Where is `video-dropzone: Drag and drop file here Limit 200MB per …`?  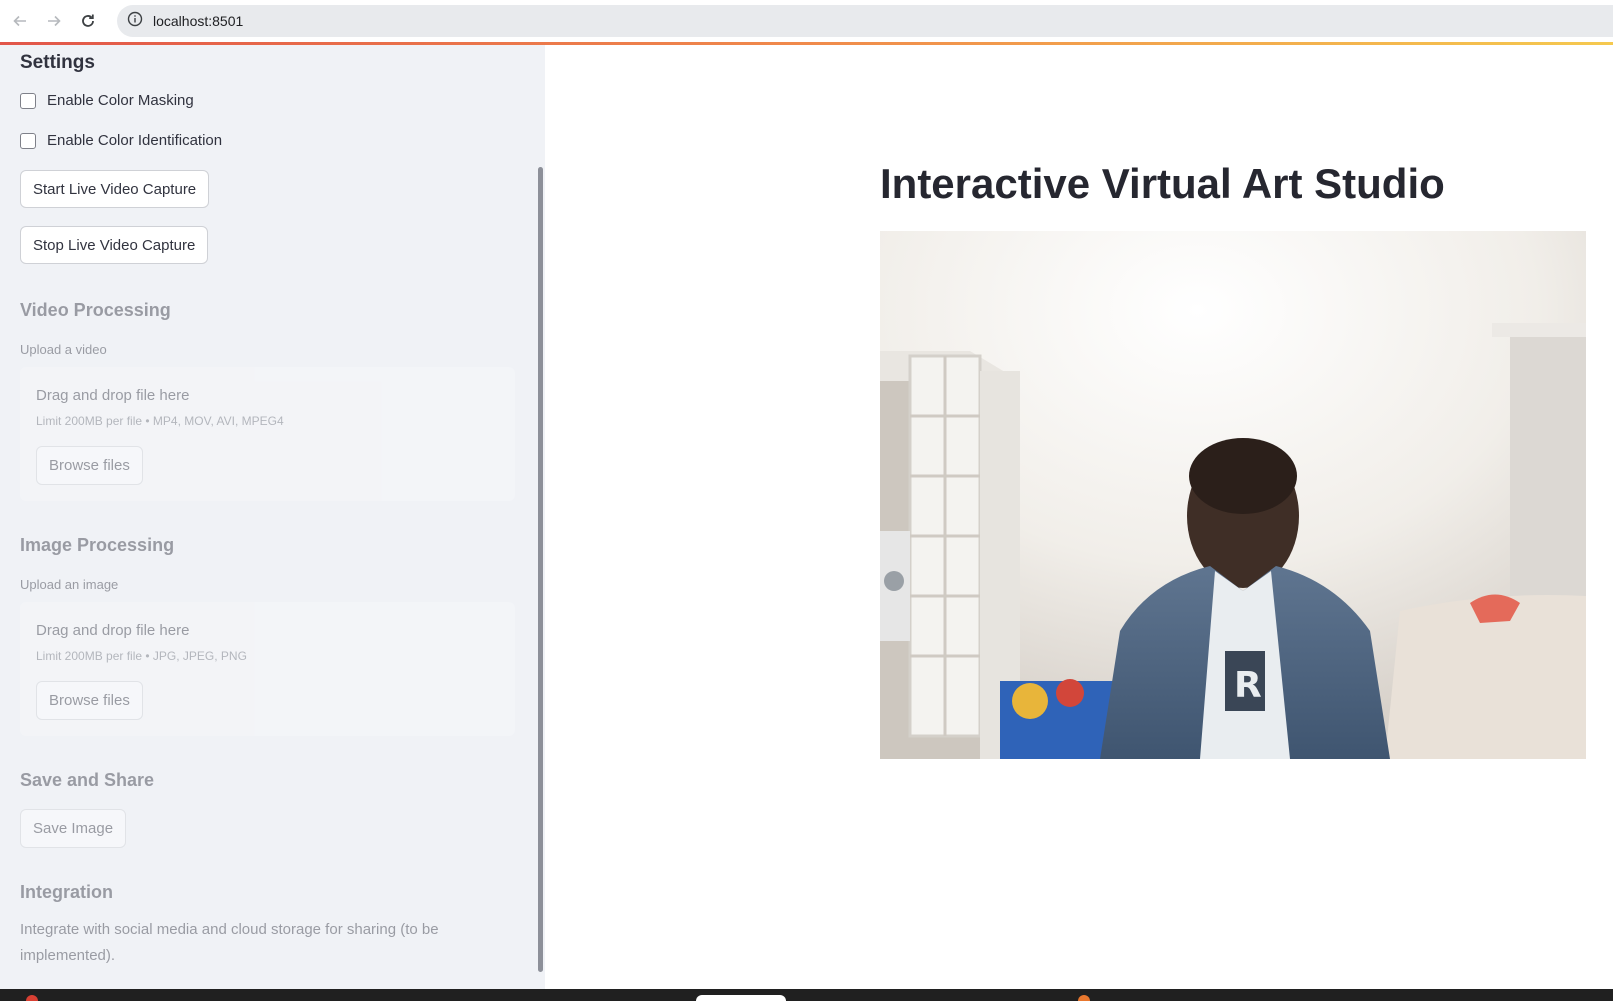
video-dropzone: Drag and drop file here Limit 200MB per … is located at coordinates (267, 434).